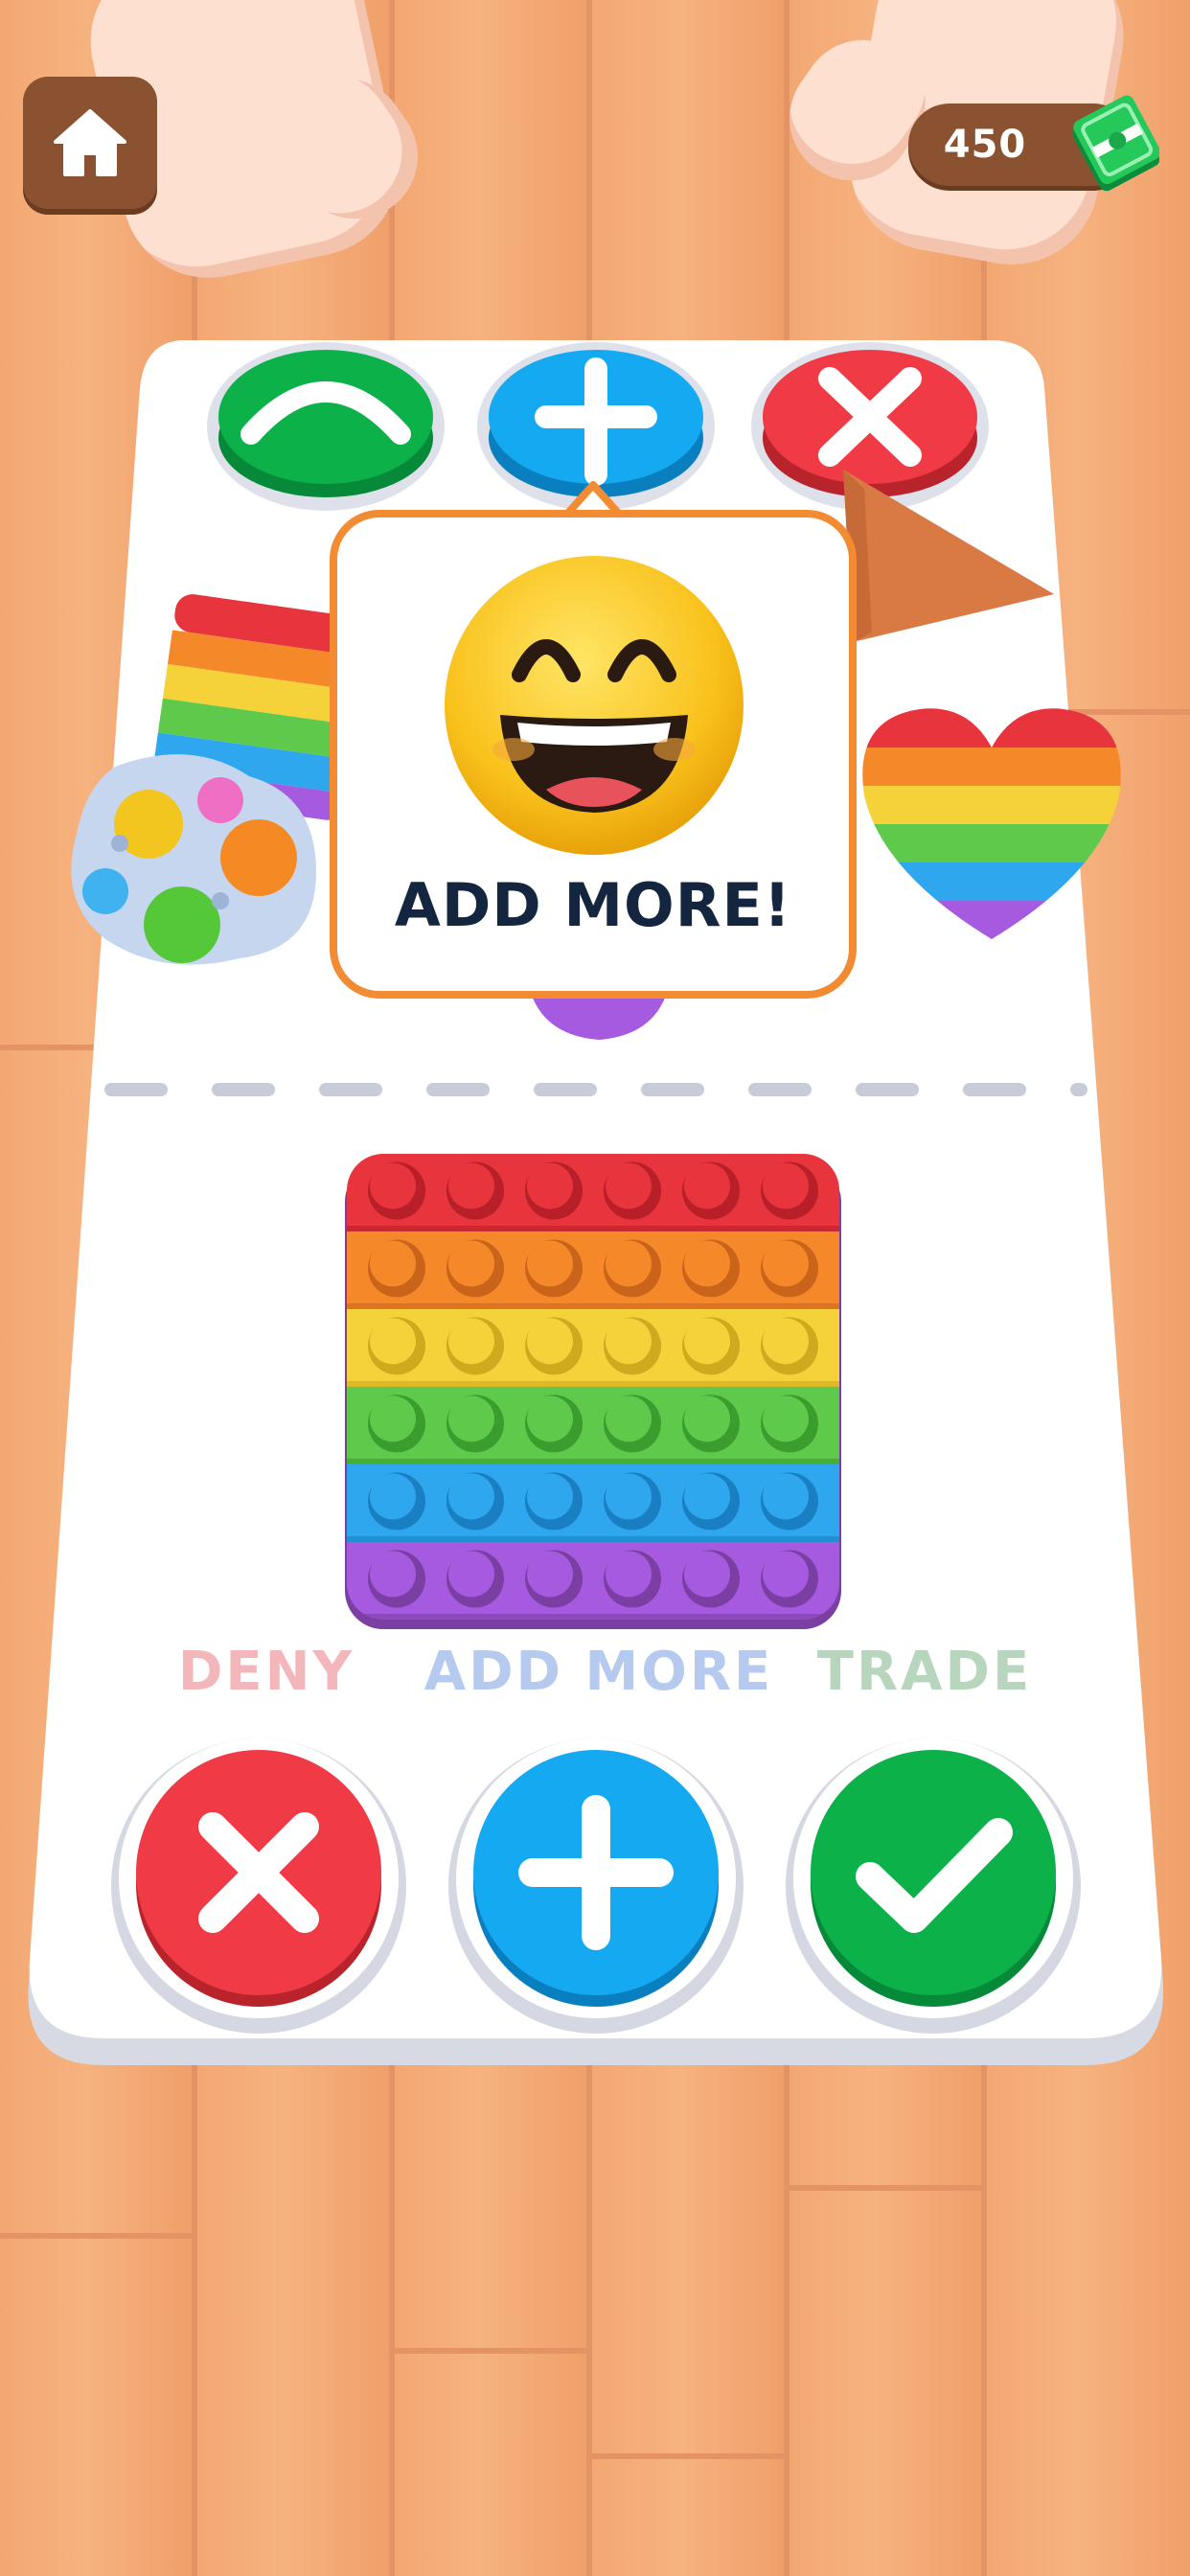 The image size is (1190, 2576). What do you see at coordinates (985, 145) in the screenshot?
I see `currency-value: 450` at bounding box center [985, 145].